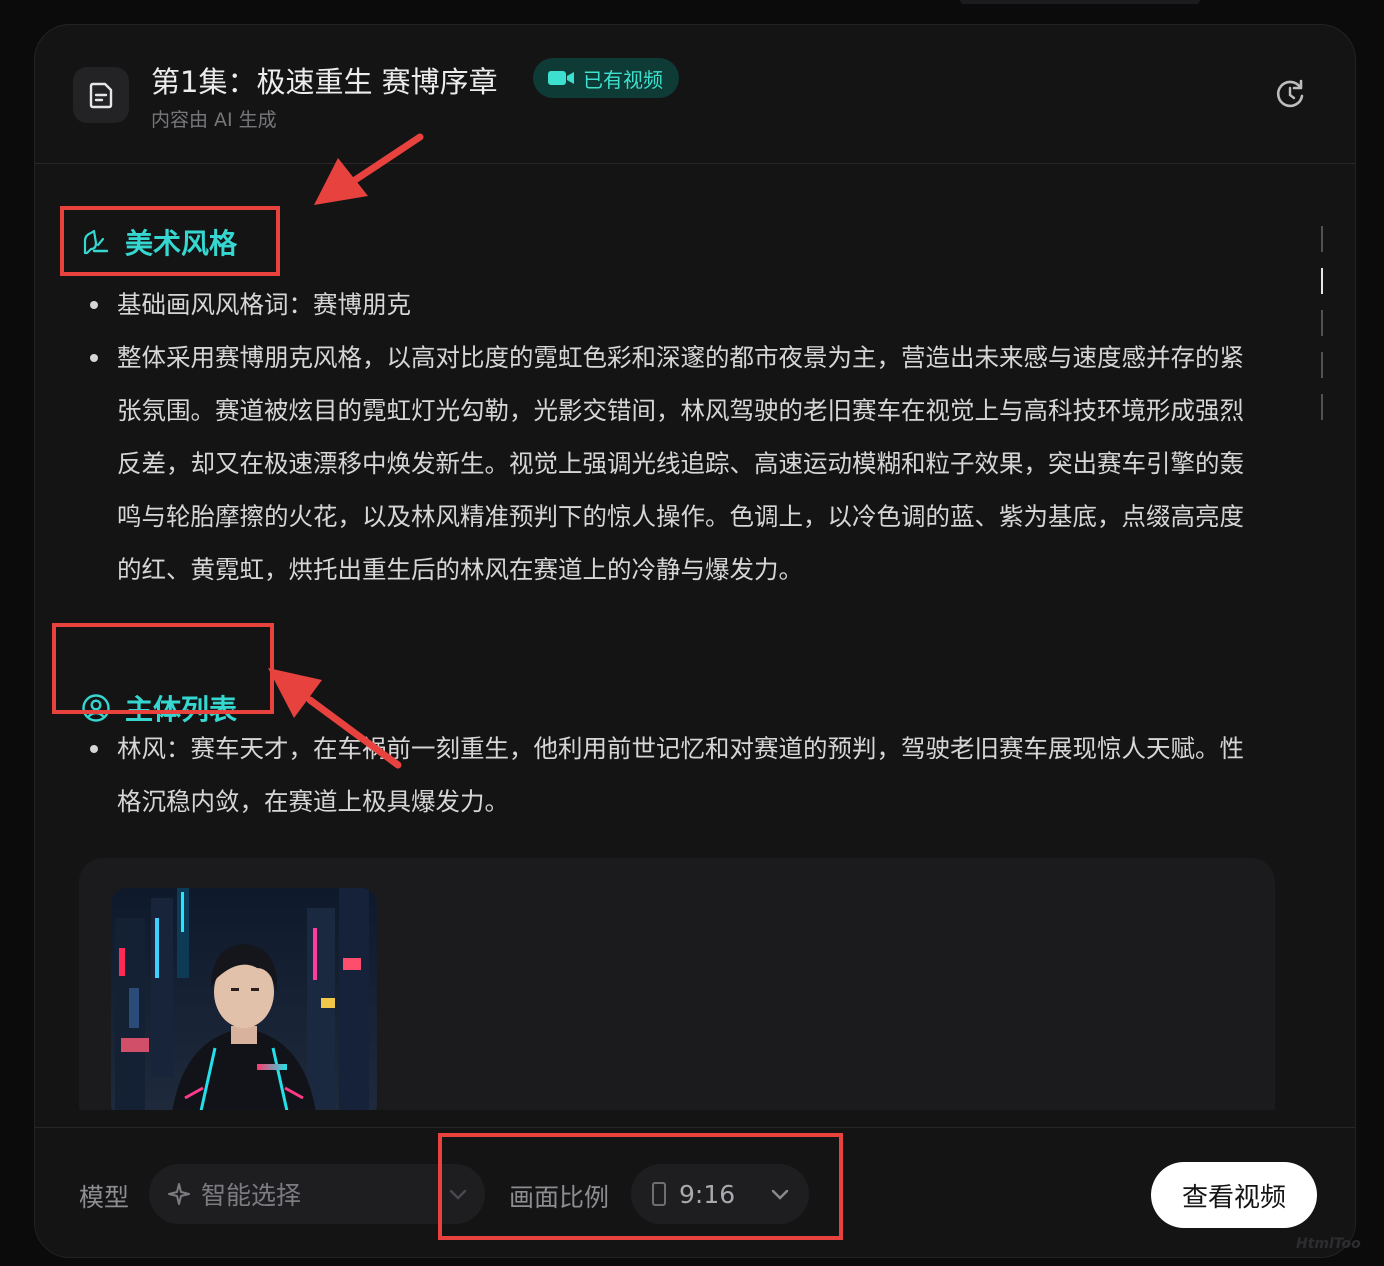 The image size is (1384, 1266). Describe the element at coordinates (179, 1194) in the screenshot. I see `sparkle-icon` at that location.